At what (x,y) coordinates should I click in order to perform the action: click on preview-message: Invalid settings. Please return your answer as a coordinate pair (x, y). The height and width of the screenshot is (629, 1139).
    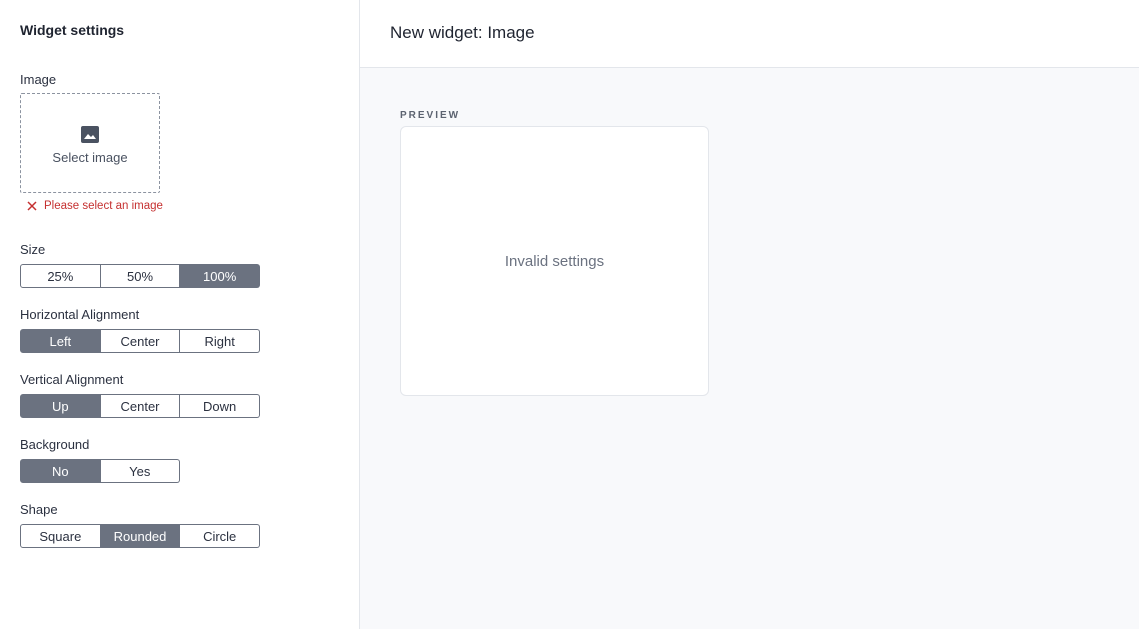
    Looking at the image, I should click on (554, 261).